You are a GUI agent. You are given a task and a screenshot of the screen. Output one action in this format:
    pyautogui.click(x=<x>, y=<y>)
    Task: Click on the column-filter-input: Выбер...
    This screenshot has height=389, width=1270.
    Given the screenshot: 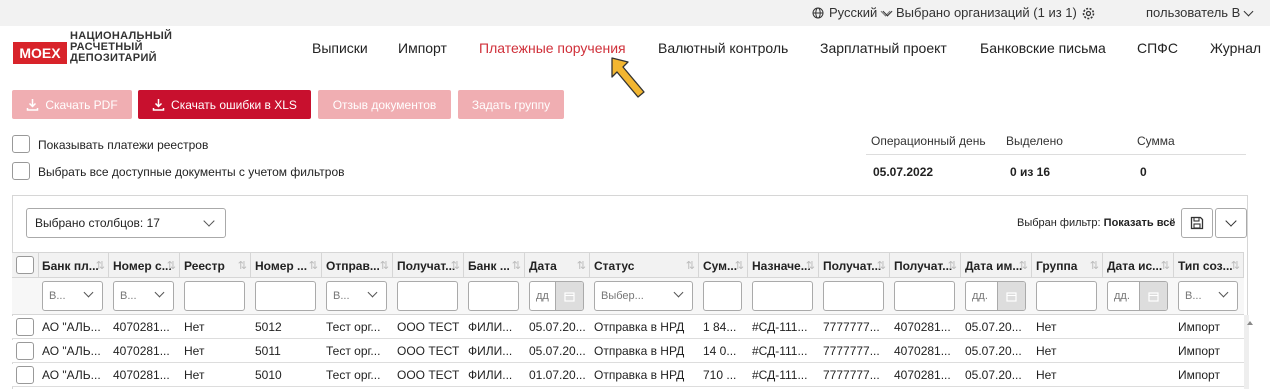 What is the action you would take?
    pyautogui.click(x=643, y=296)
    